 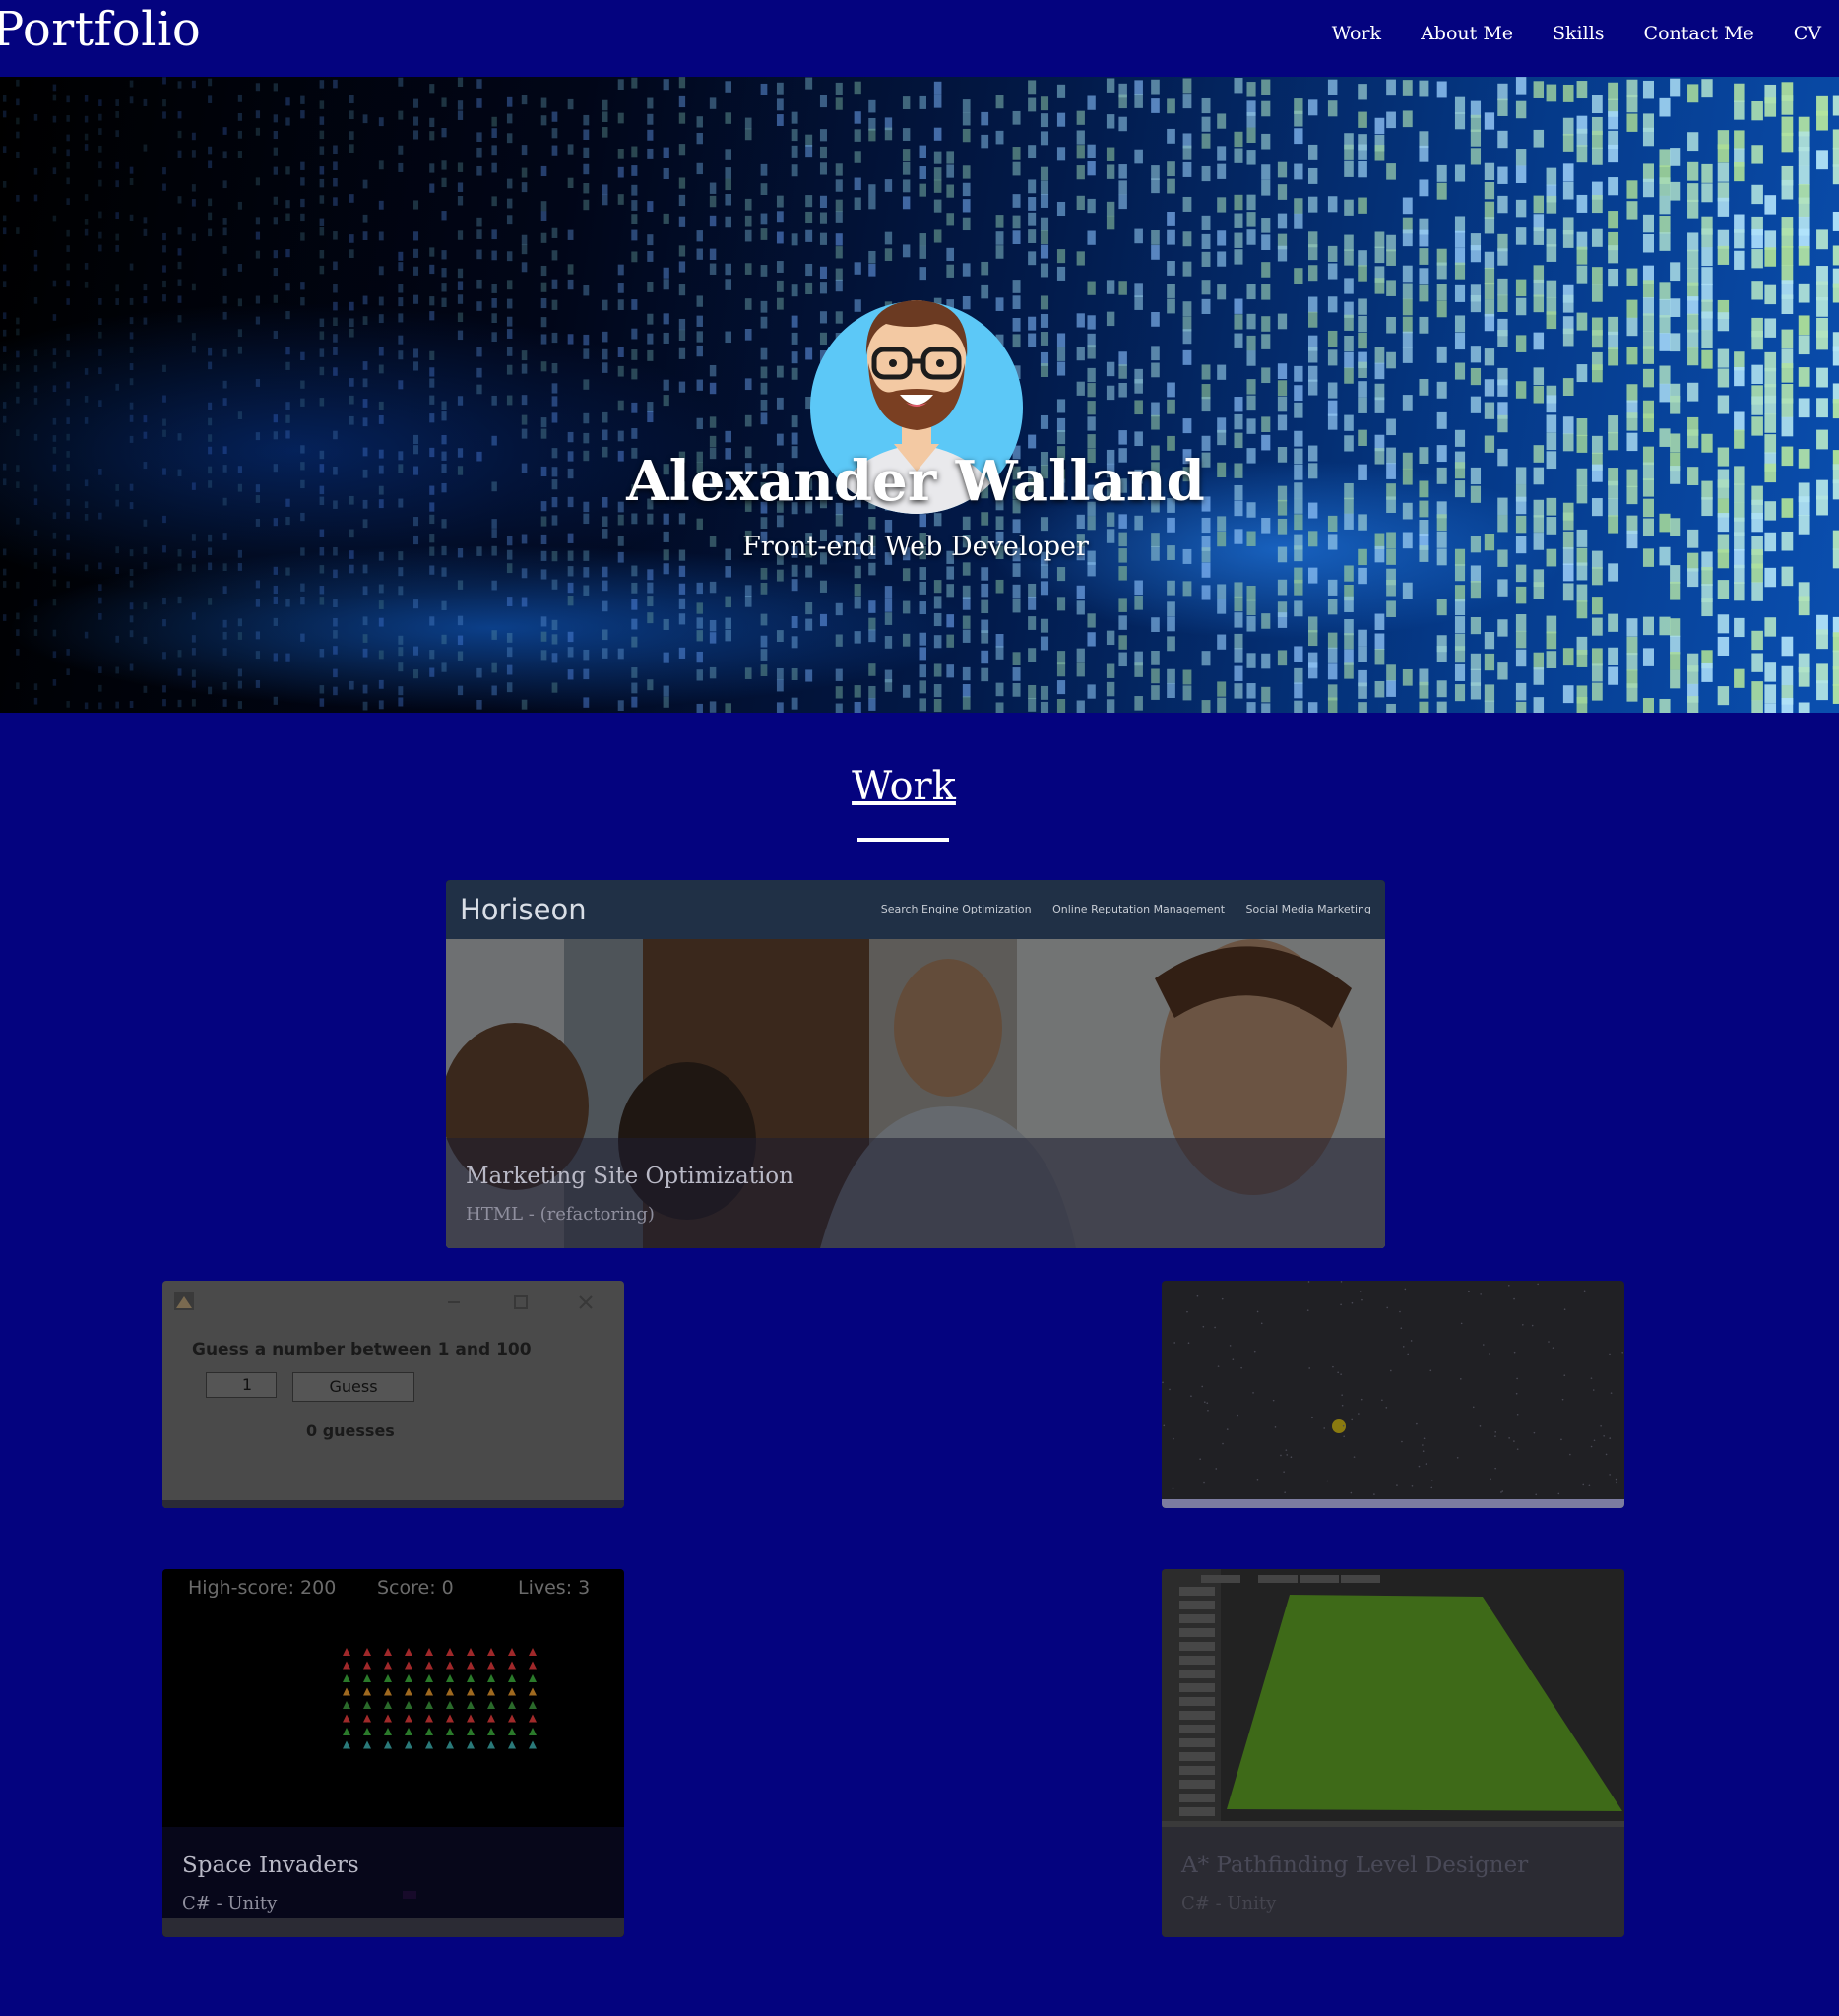 What do you see at coordinates (1356, 33) in the screenshot?
I see `nav-work: Work` at bounding box center [1356, 33].